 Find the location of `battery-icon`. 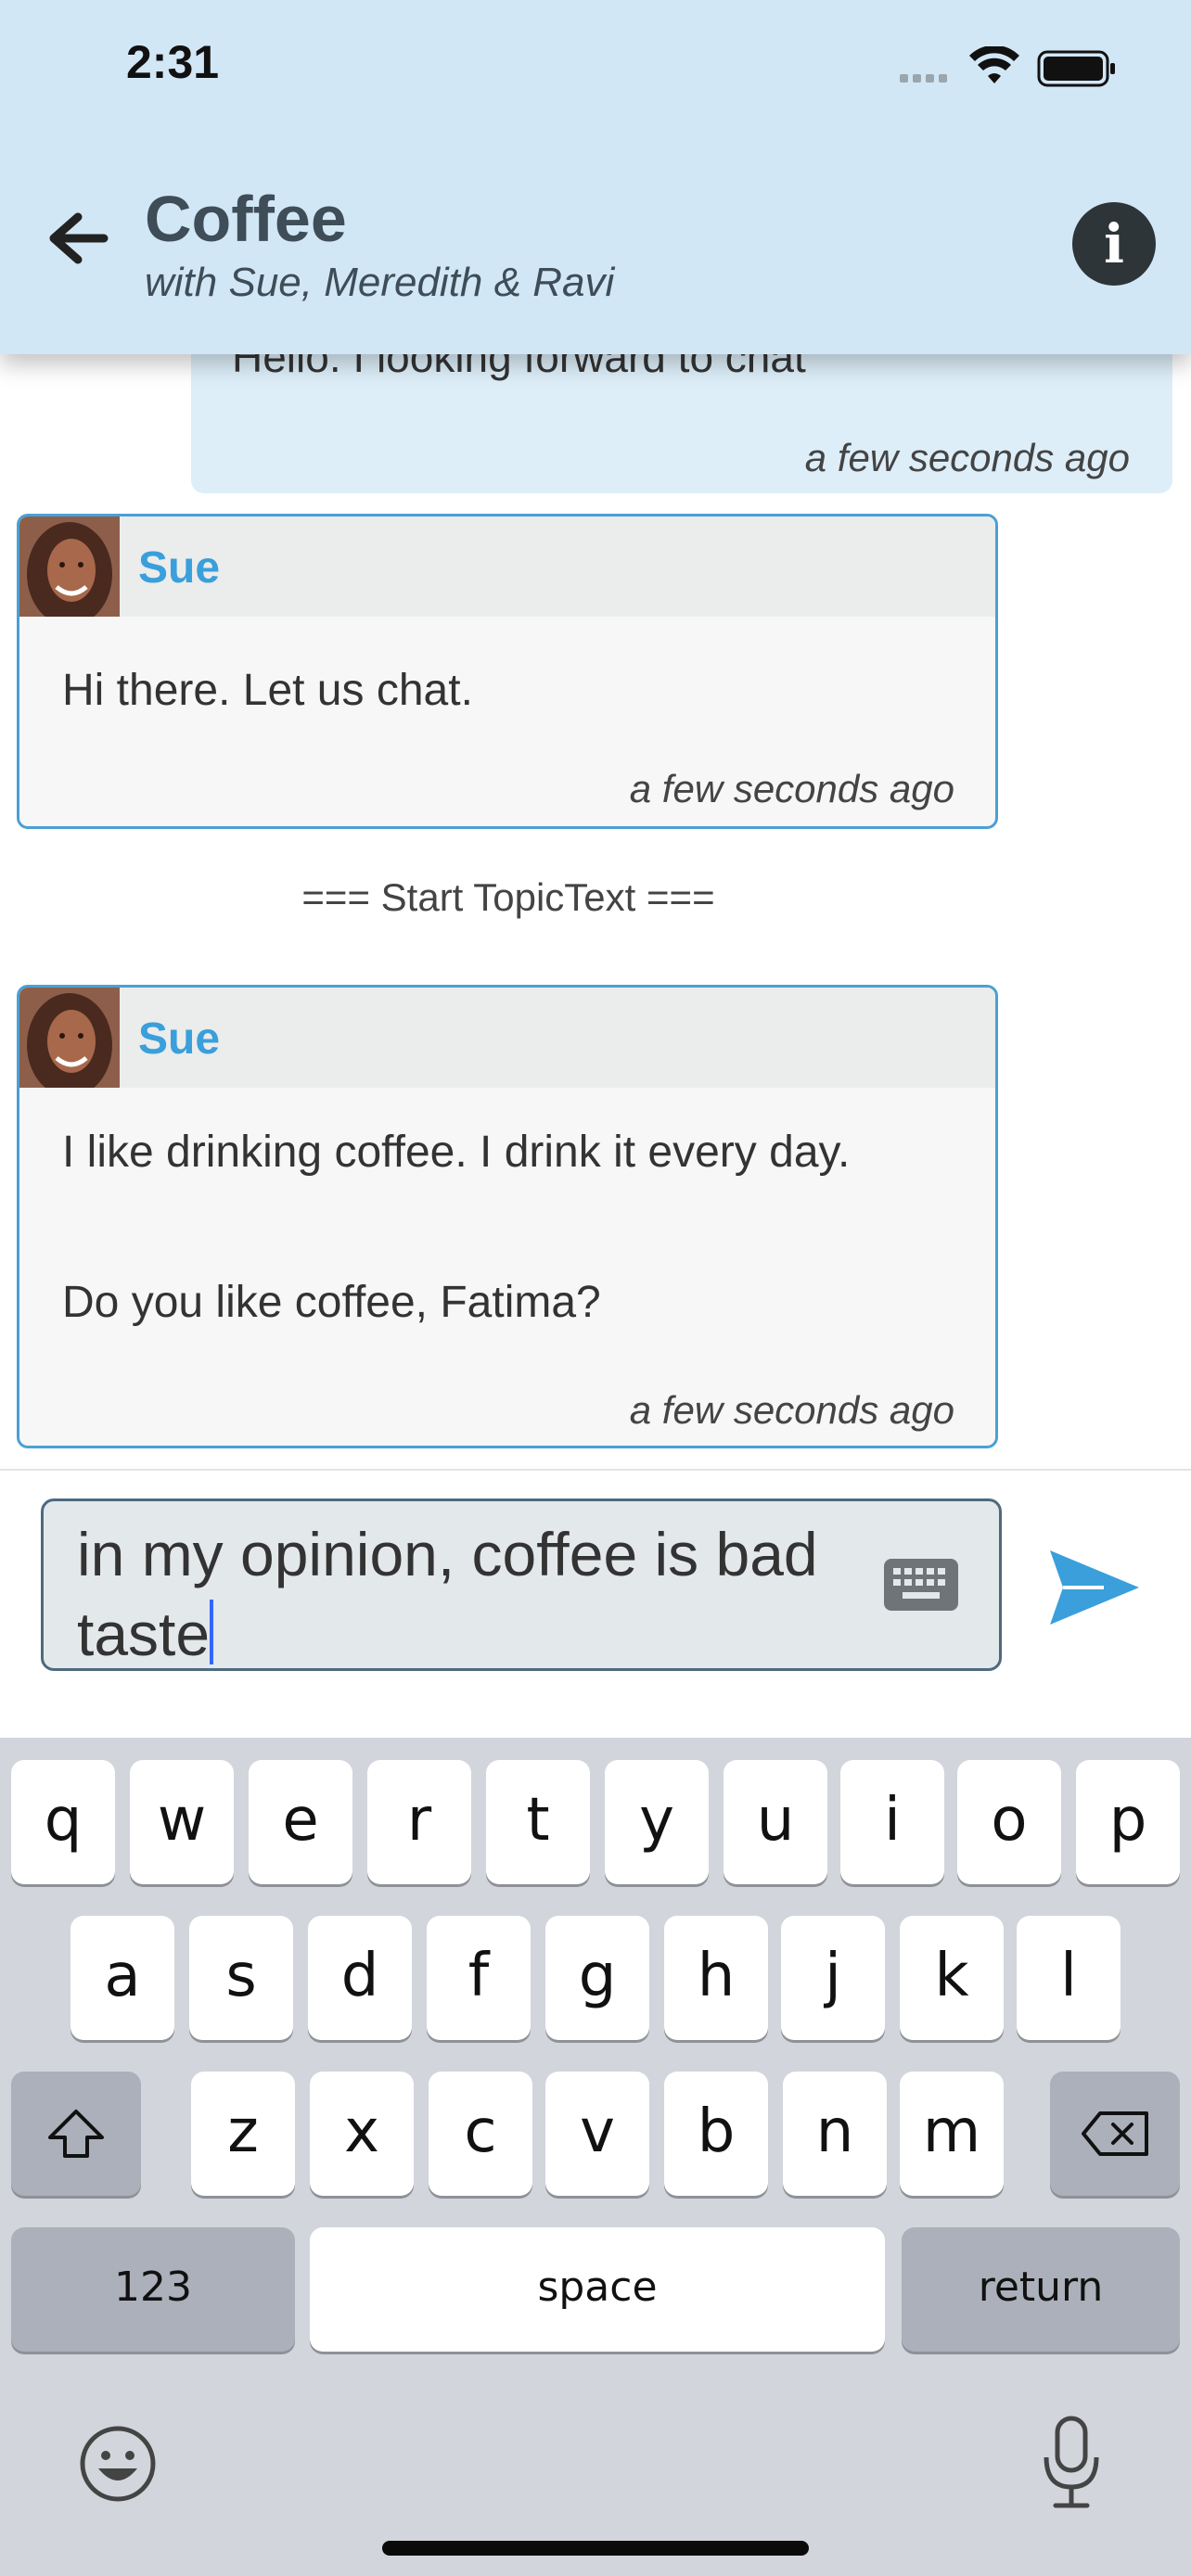

battery-icon is located at coordinates (1076, 68).